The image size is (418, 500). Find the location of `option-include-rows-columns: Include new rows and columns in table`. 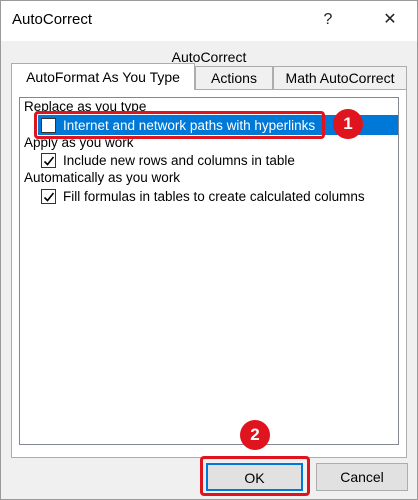

option-include-rows-columns: Include new rows and columns in table is located at coordinates (166, 160).